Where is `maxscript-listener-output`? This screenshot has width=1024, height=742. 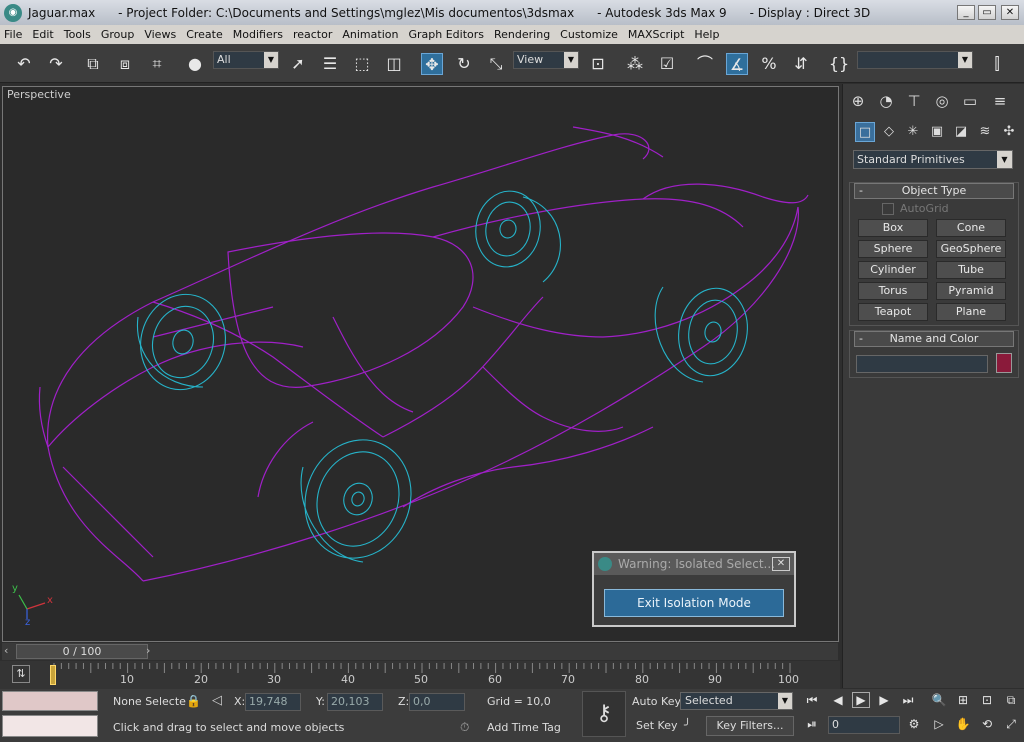
maxscript-listener-output is located at coordinates (50, 726).